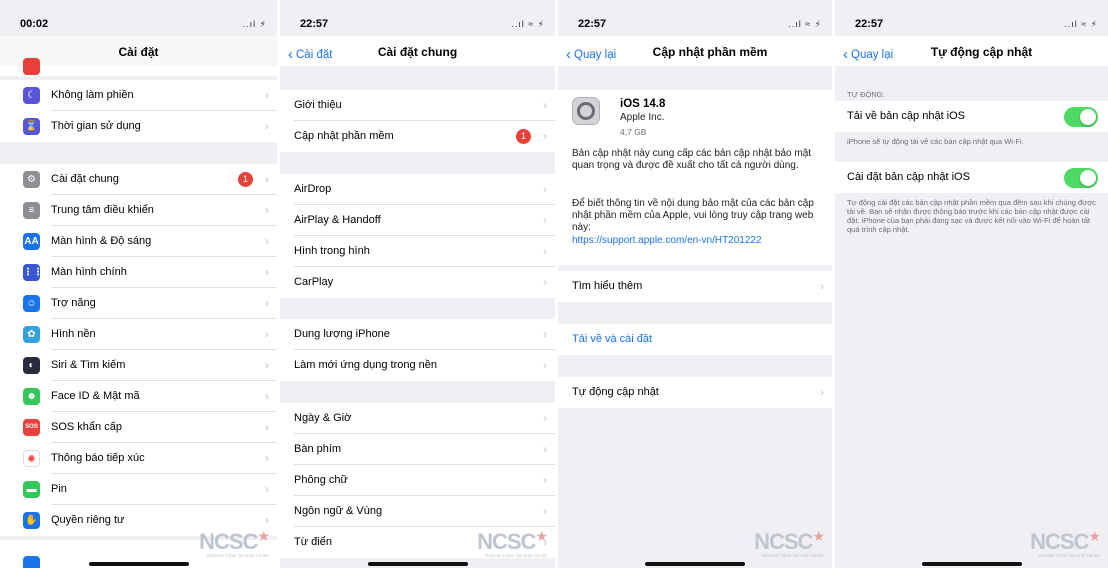 The width and height of the screenshot is (1108, 568). Describe the element at coordinates (332, 251) in the screenshot. I see `row-label: Hình trong hình` at that location.